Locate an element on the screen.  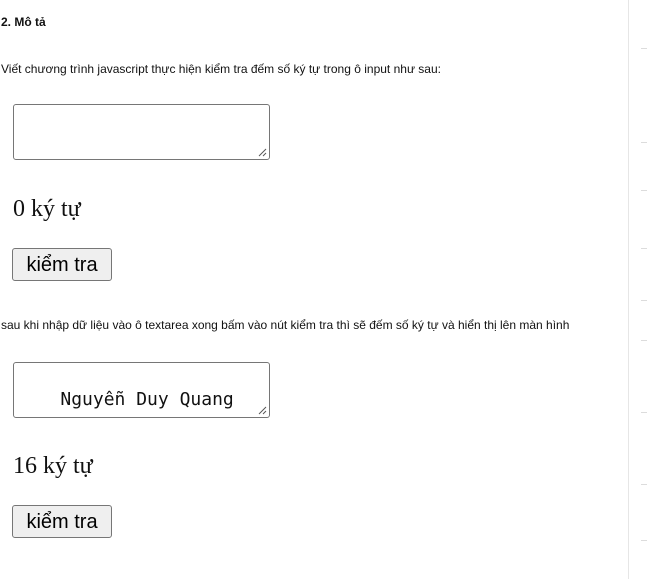
text-input-empty is located at coordinates (141, 132).